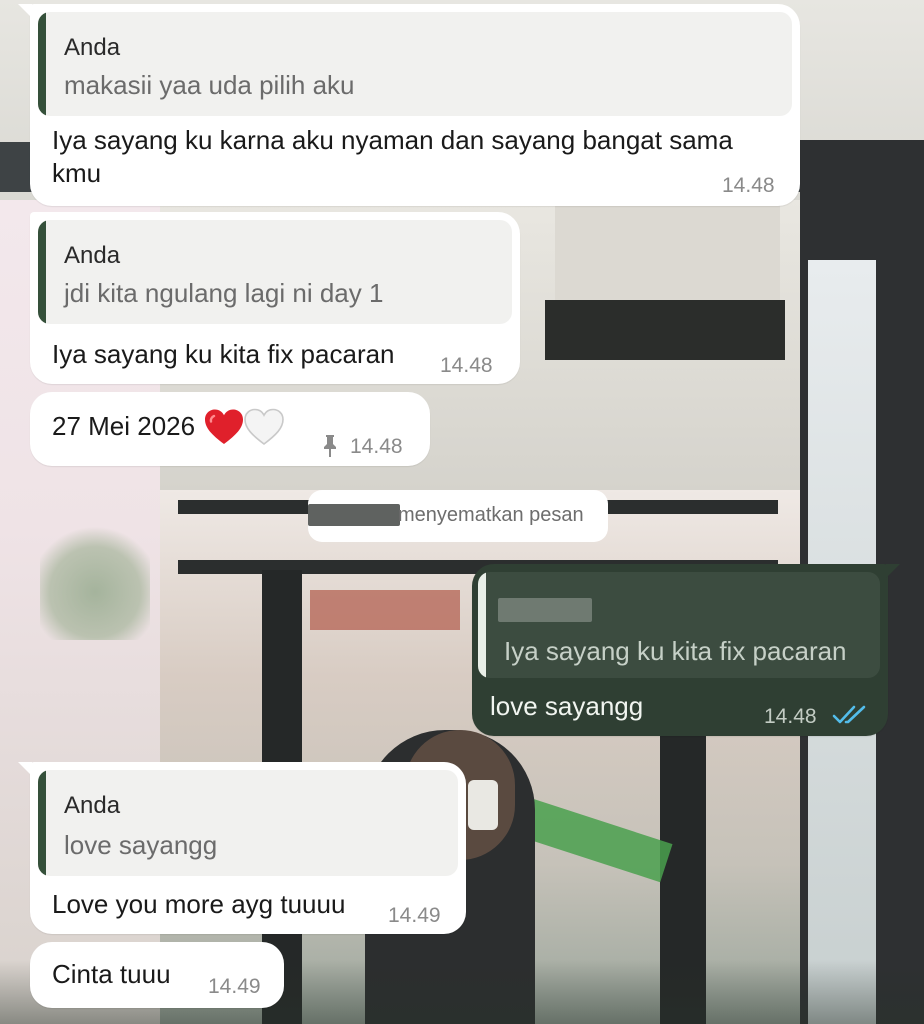 The width and height of the screenshot is (924, 1024). What do you see at coordinates (223, 354) in the screenshot?
I see `message-text: Iya sayang ku kita fix pacaran` at bounding box center [223, 354].